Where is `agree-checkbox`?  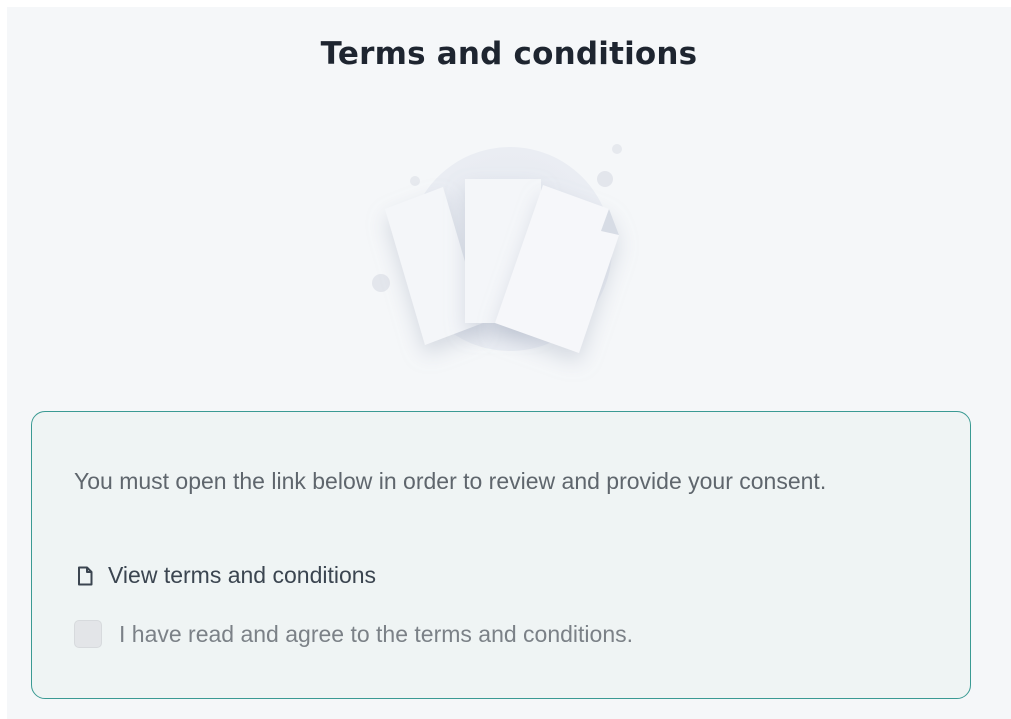 agree-checkbox is located at coordinates (88, 634).